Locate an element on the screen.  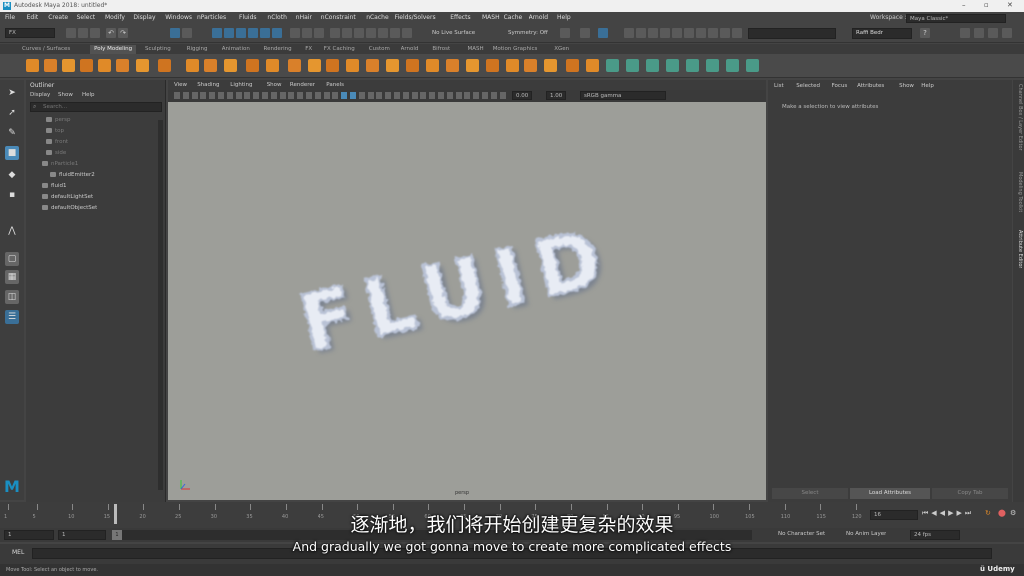
shelf-tab-bifrost: Bifrost is located at coordinates (441, 49).